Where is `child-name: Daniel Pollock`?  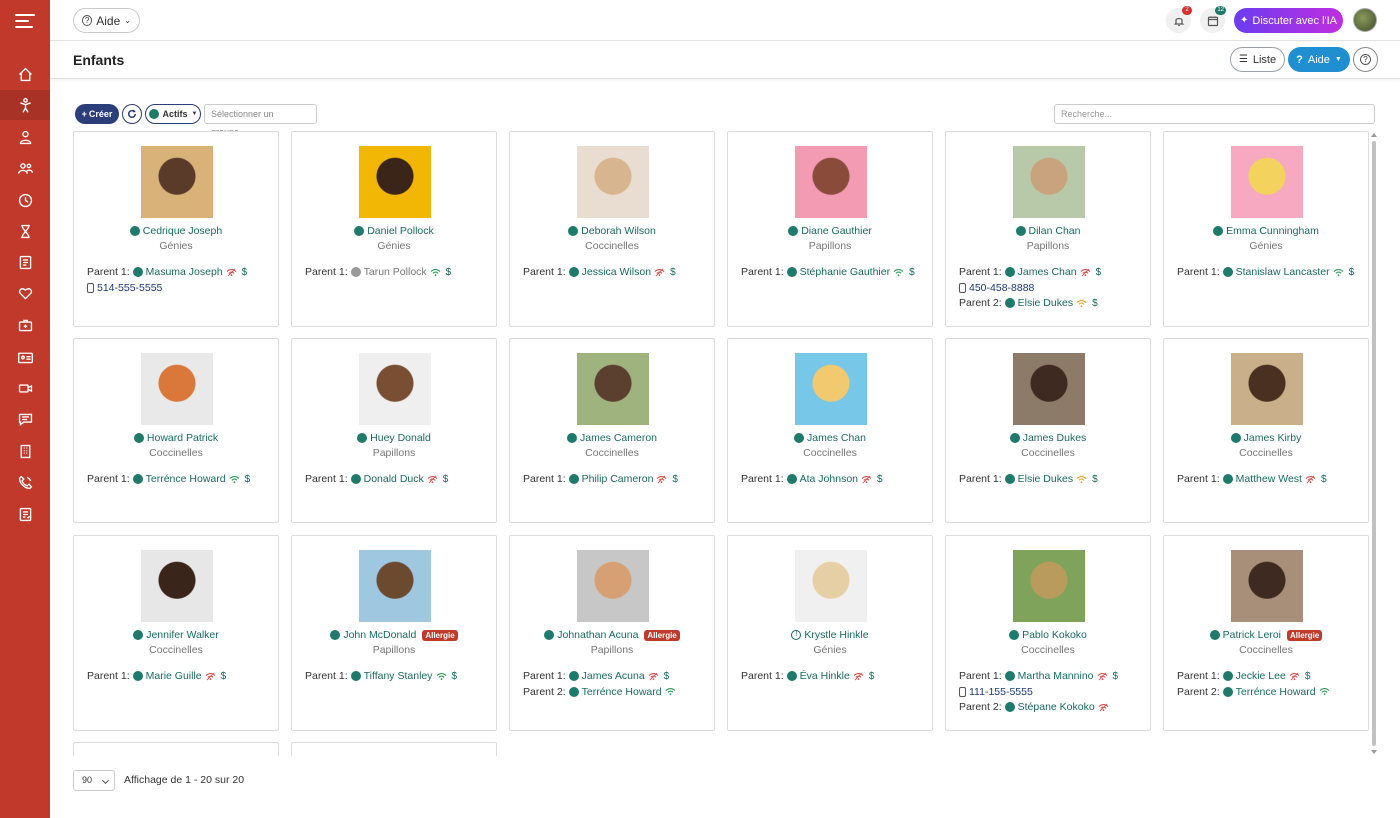
child-name: Daniel Pollock is located at coordinates (394, 231).